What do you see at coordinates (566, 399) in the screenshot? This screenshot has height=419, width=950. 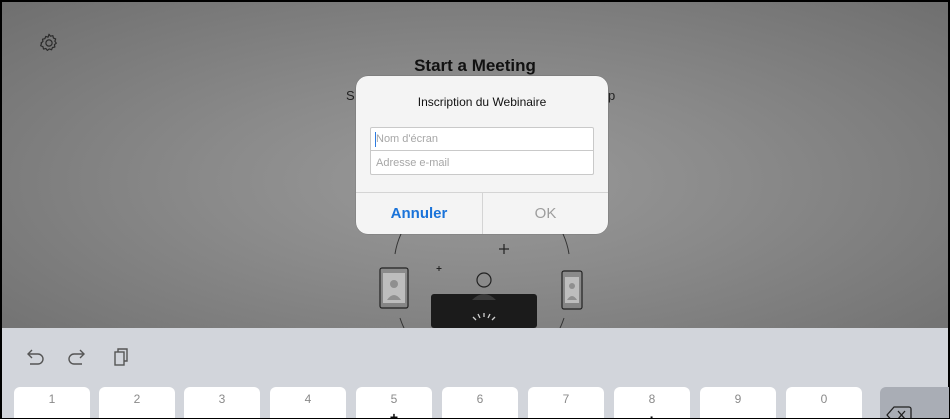 I see `key-number: 7` at bounding box center [566, 399].